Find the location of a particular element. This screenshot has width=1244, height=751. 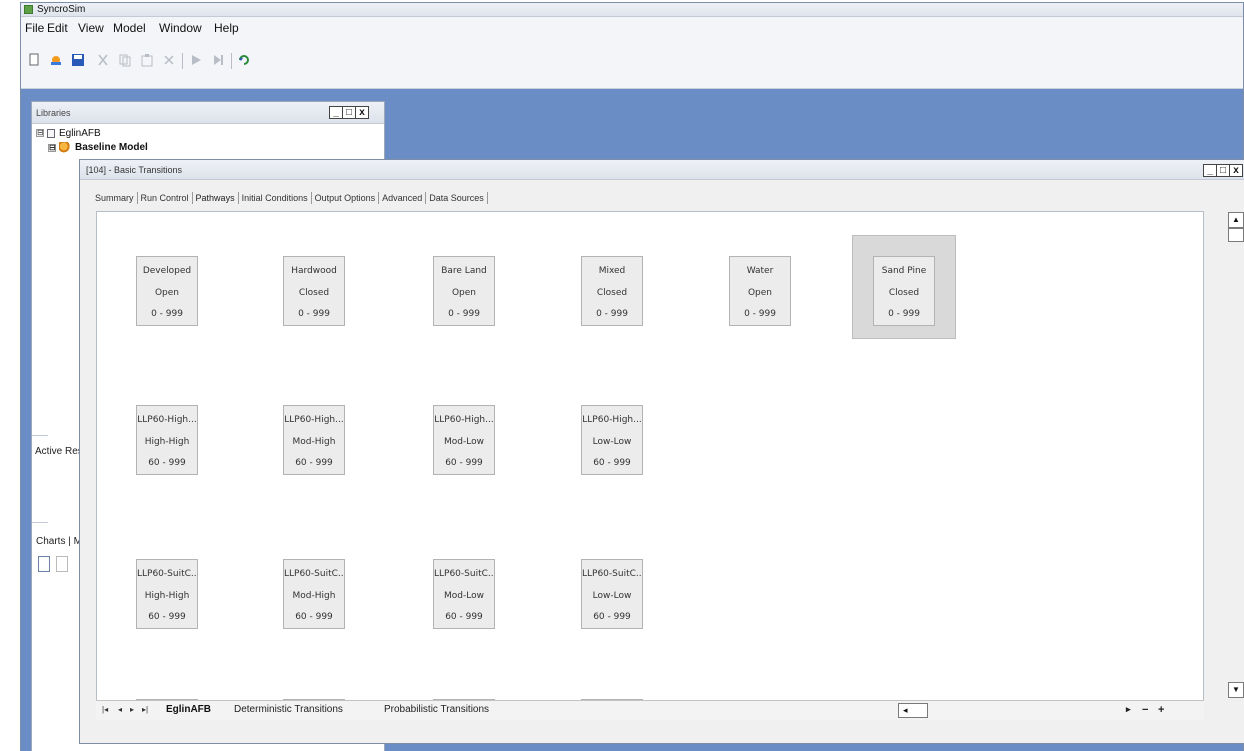

tab-data-sources: Data Sources is located at coordinates (457, 198).